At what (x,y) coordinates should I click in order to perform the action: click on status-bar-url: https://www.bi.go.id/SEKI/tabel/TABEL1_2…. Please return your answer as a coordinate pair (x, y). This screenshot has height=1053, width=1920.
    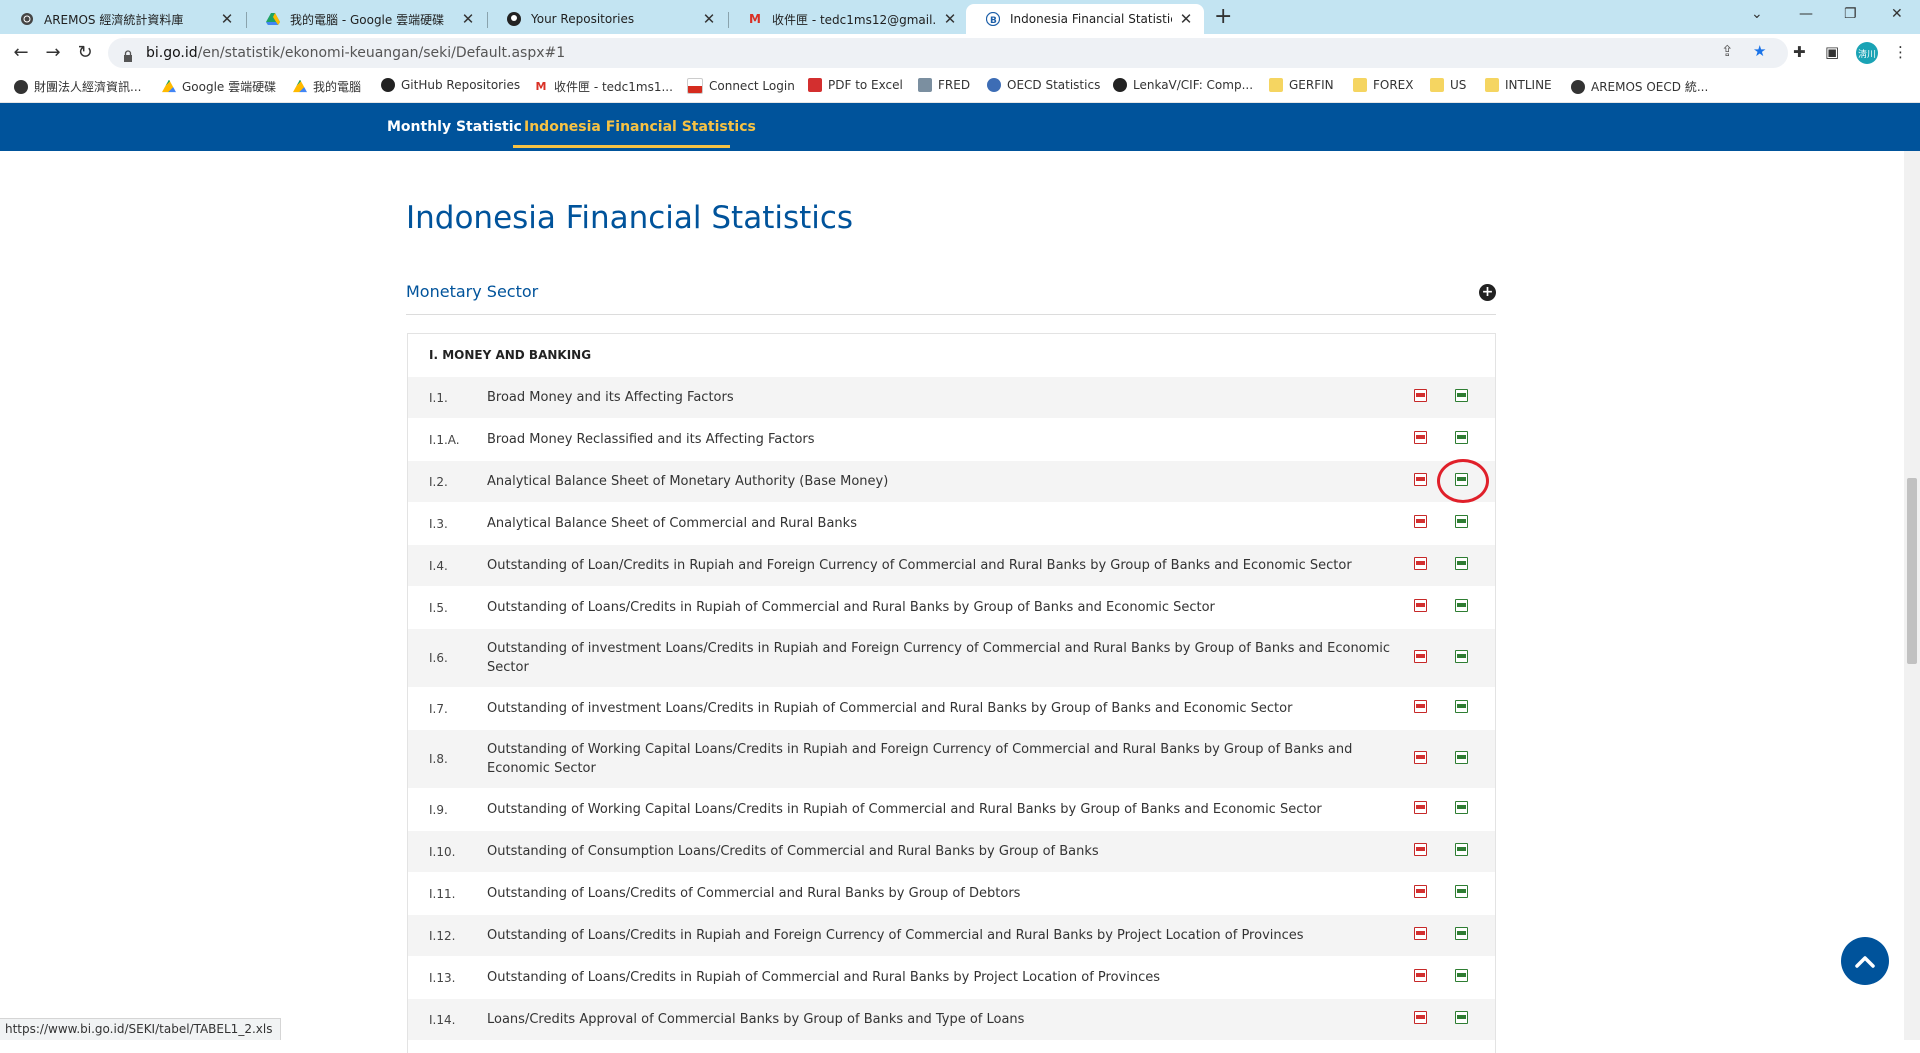
    Looking at the image, I should click on (141, 1029).